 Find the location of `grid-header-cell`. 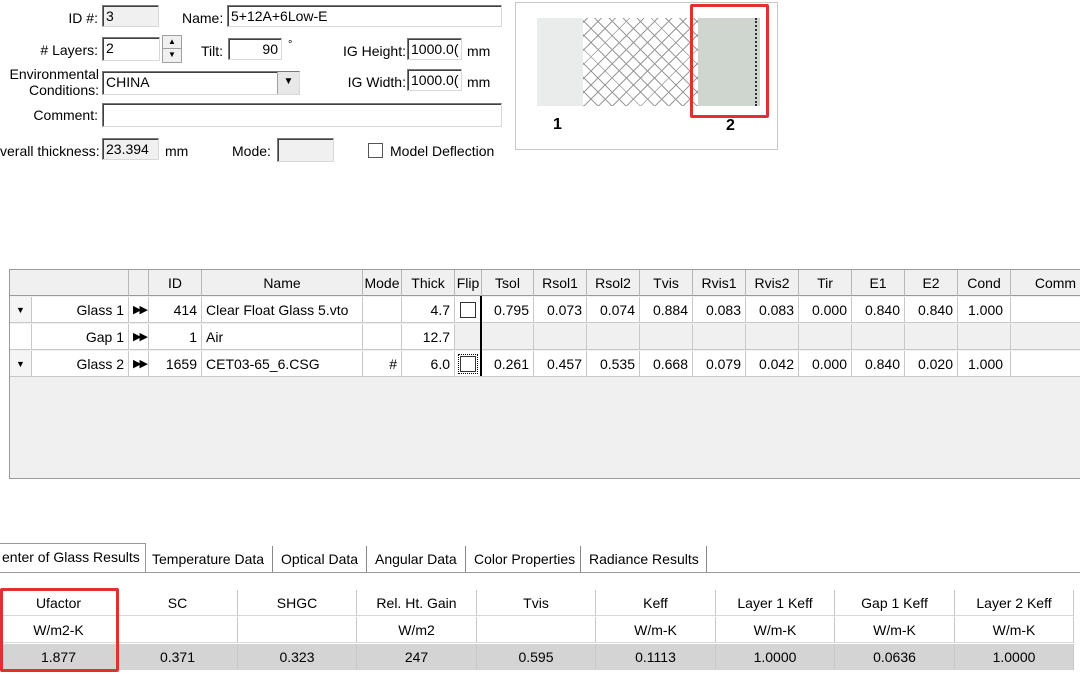

grid-header-cell is located at coordinates (139, 283).